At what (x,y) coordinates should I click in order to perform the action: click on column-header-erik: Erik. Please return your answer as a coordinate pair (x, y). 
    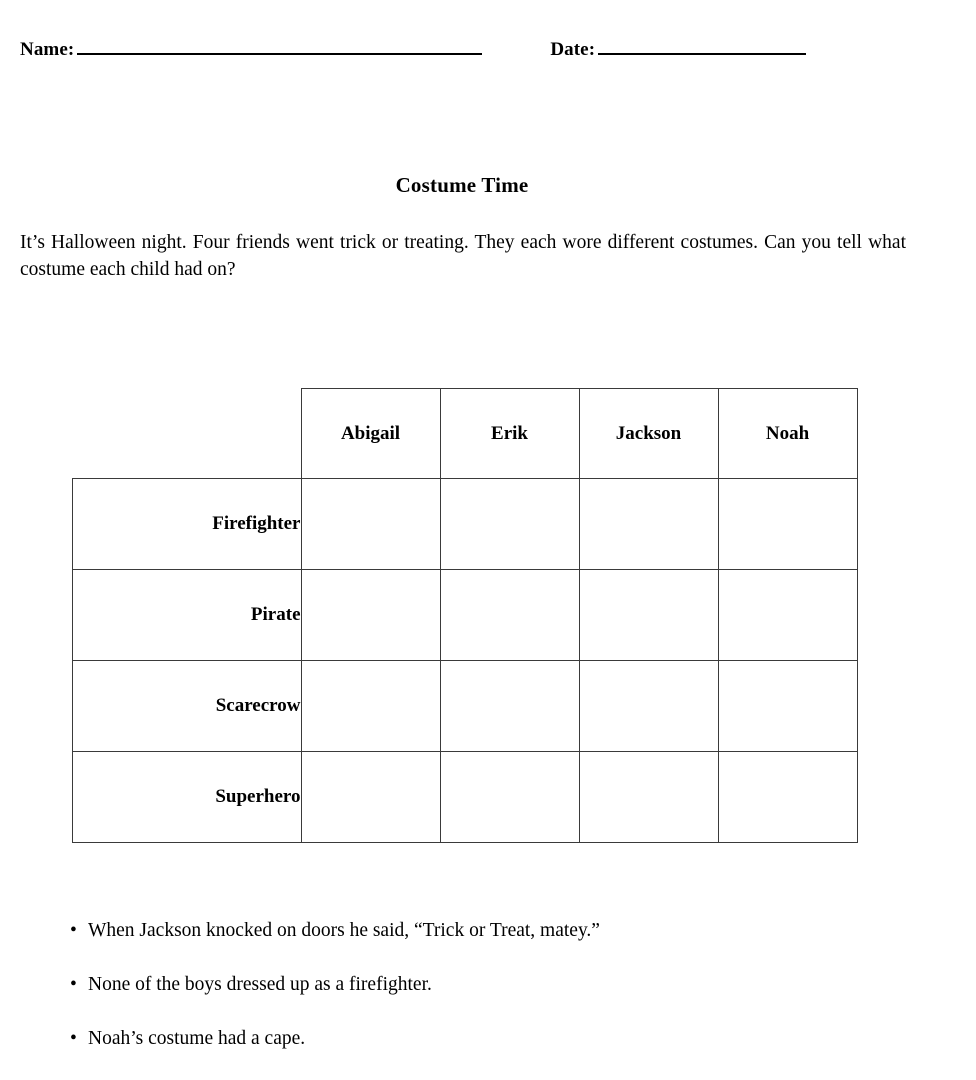
    Looking at the image, I should click on (509, 433).